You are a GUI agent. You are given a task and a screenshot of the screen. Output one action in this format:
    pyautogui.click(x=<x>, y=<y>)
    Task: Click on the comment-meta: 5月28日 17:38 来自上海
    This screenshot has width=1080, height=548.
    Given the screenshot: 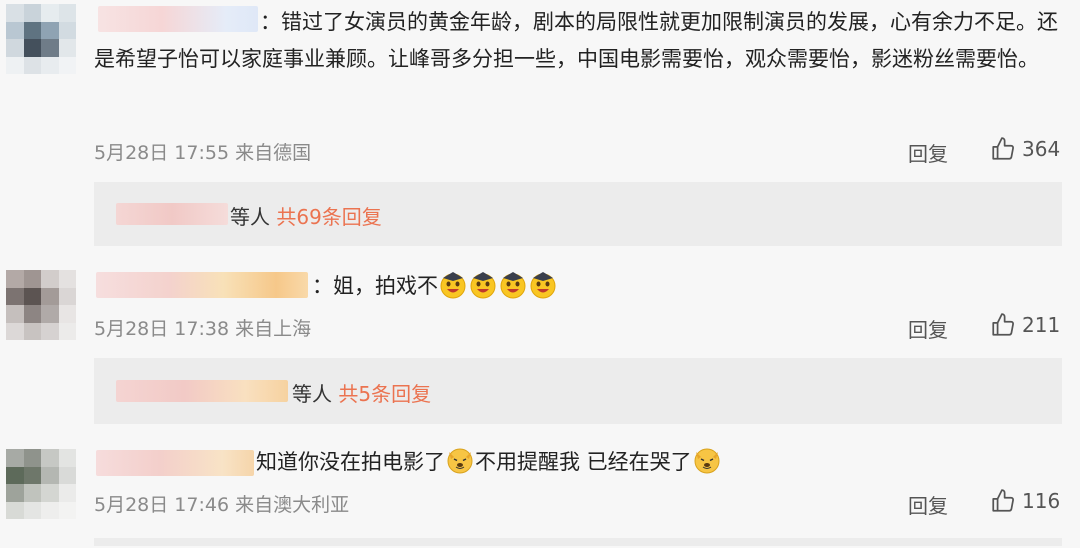 What is the action you would take?
    pyautogui.click(x=202, y=327)
    